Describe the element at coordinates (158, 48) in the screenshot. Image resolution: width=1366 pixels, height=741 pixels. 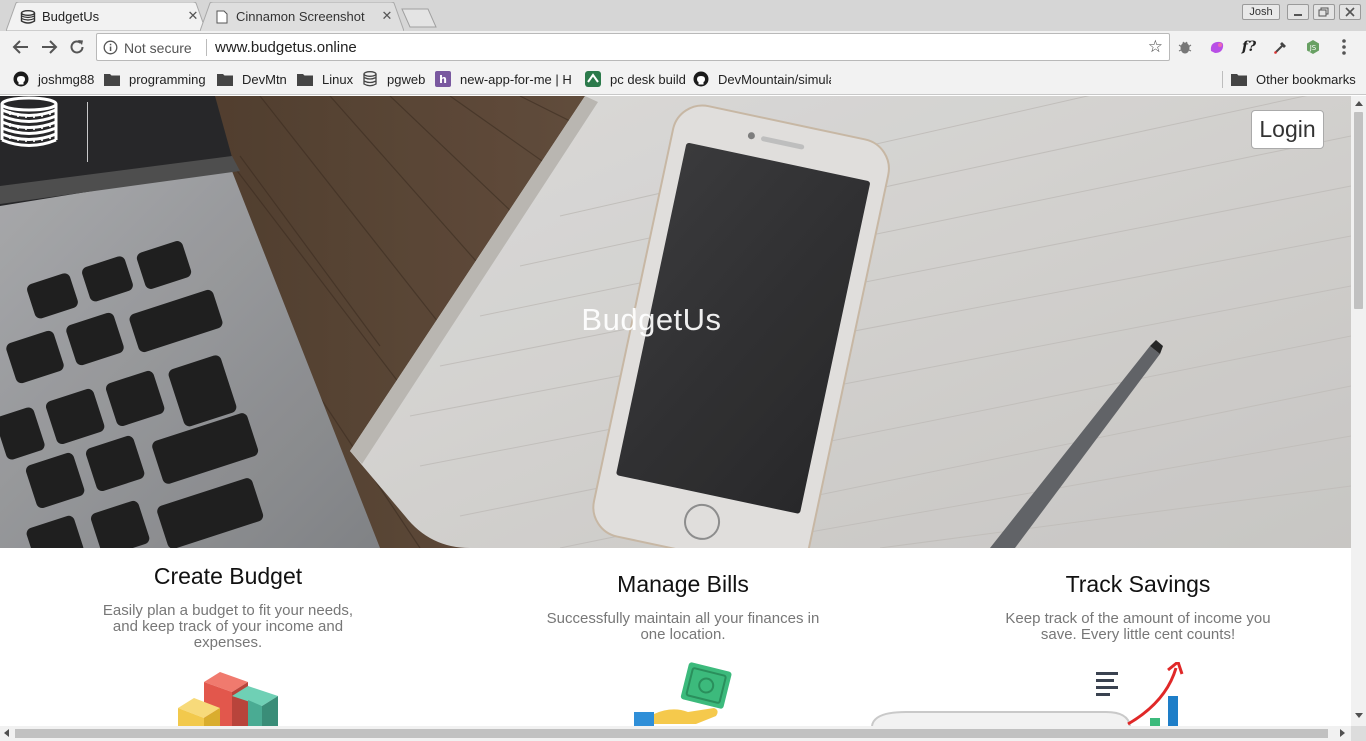
I see `security-indicator: Not secure` at that location.